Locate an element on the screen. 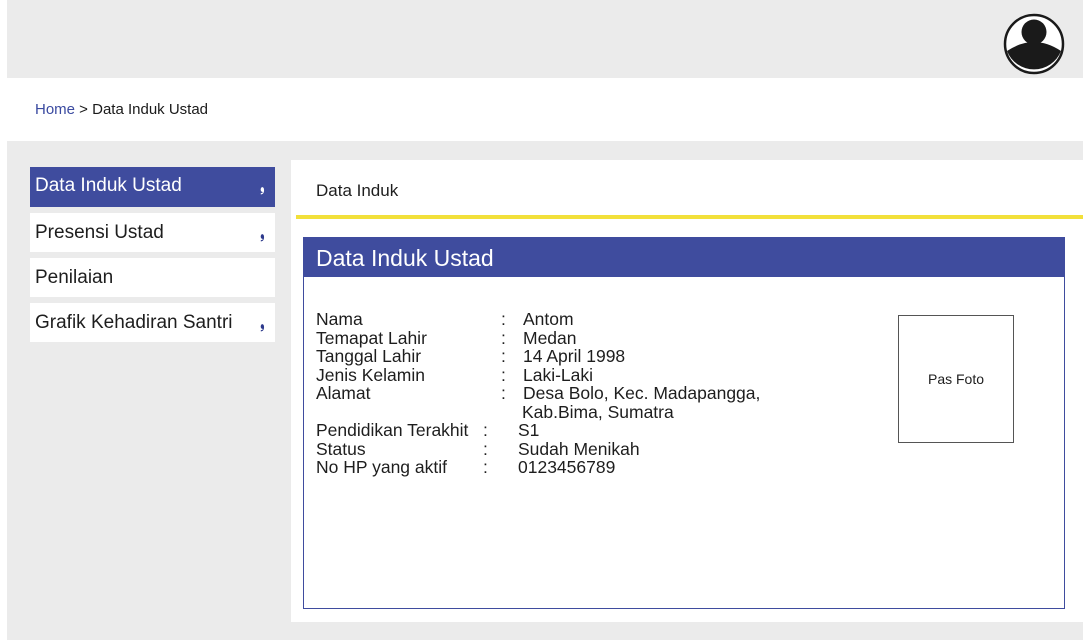 This screenshot has height=640, width=1090. field-value: Medan is located at coordinates (550, 337).